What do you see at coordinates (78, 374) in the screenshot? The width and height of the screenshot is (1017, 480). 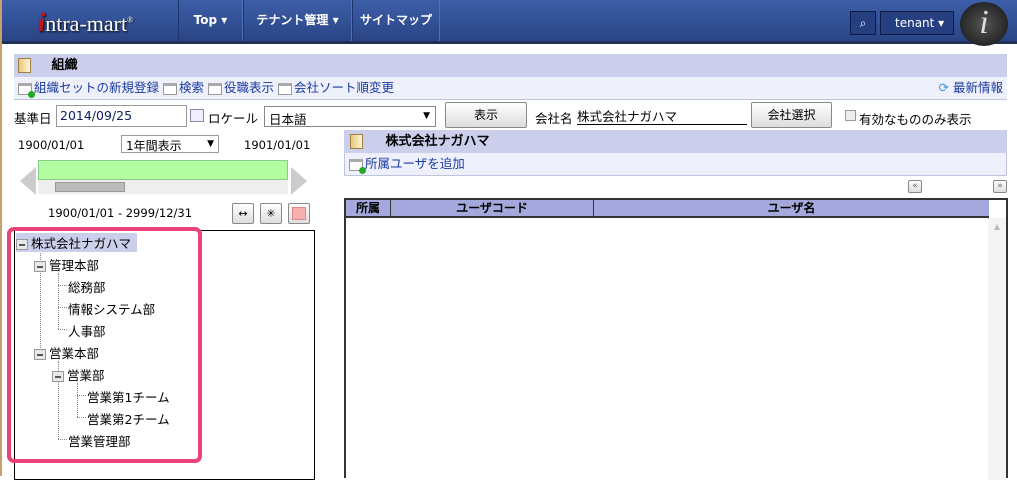 I see `tree-node: 営業部` at bounding box center [78, 374].